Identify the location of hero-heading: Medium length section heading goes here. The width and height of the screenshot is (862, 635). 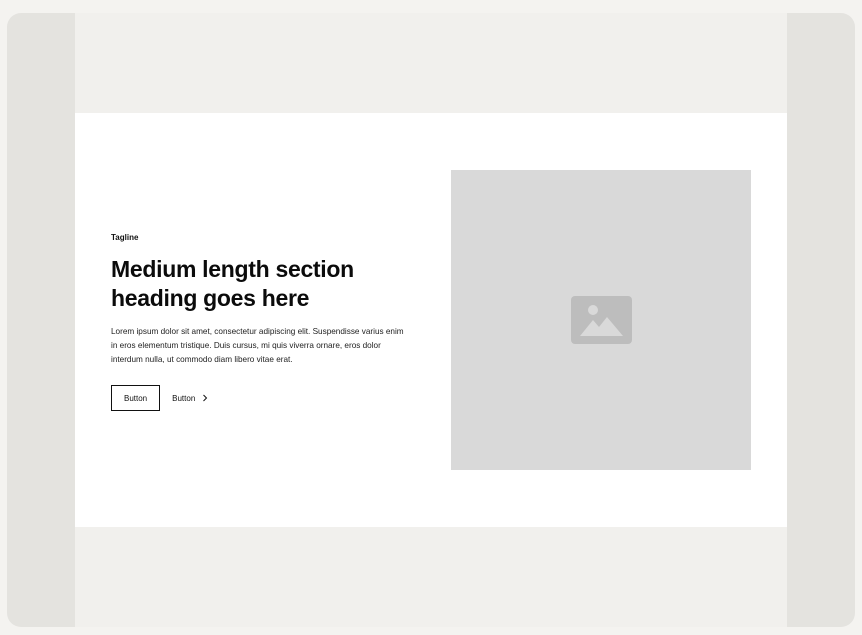
(232, 283).